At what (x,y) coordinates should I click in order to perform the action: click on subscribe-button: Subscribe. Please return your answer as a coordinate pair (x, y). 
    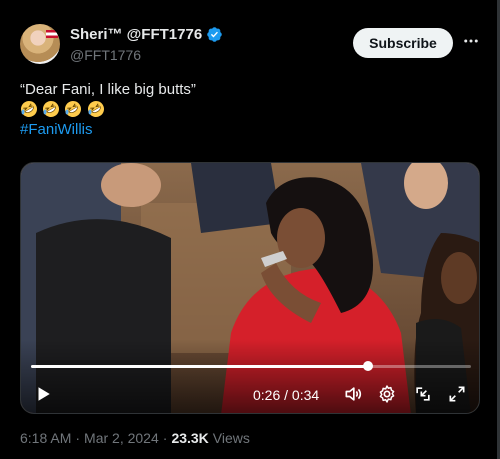
    Looking at the image, I should click on (403, 43).